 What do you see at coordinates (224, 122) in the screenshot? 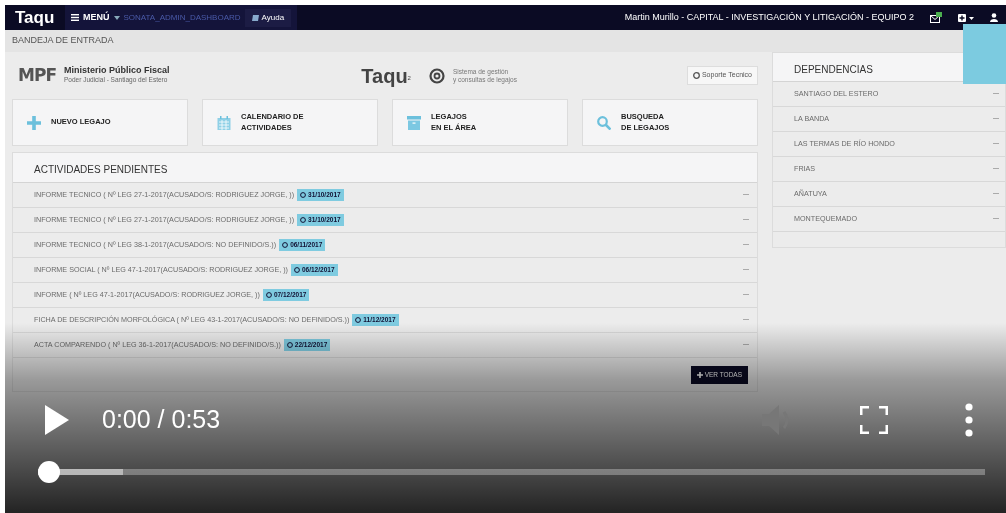
I see `calendar-icon` at bounding box center [224, 122].